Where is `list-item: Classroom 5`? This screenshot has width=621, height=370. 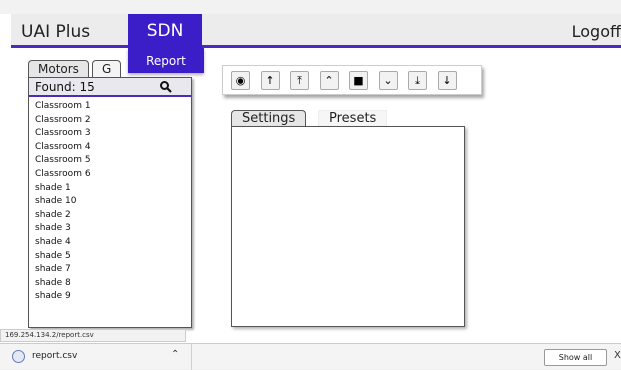 list-item: Classroom 5 is located at coordinates (63, 161).